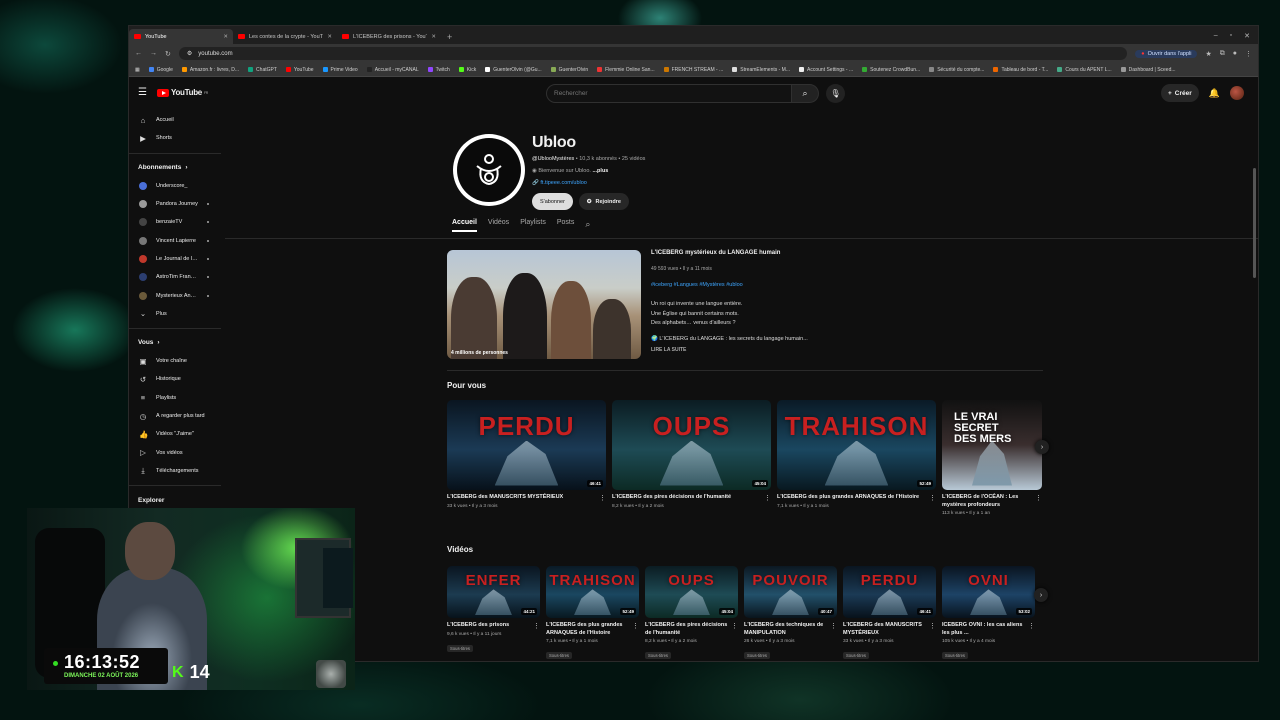 Image resolution: width=1280 pixels, height=720 pixels. Describe the element at coordinates (489, 170) in the screenshot. I see `channel-avatar` at that location.